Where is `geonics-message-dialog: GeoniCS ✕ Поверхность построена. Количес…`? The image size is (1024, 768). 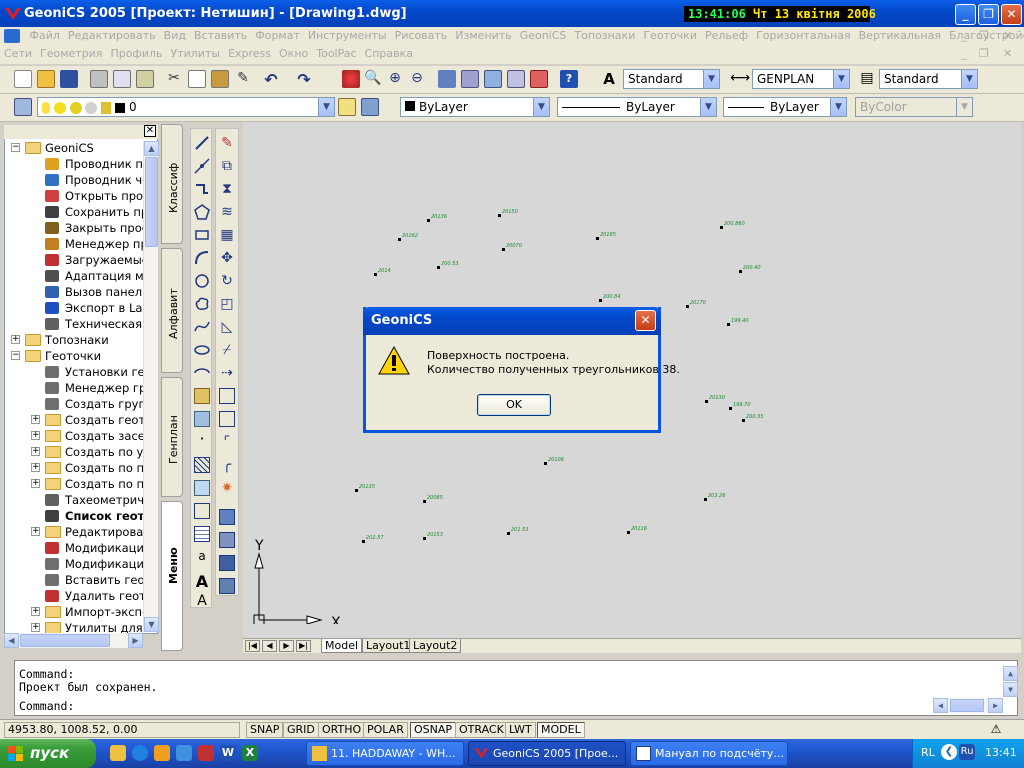
geonics-message-dialog: GeoniCS ✕ Поверхность построена. Количес… is located at coordinates (521, 370).